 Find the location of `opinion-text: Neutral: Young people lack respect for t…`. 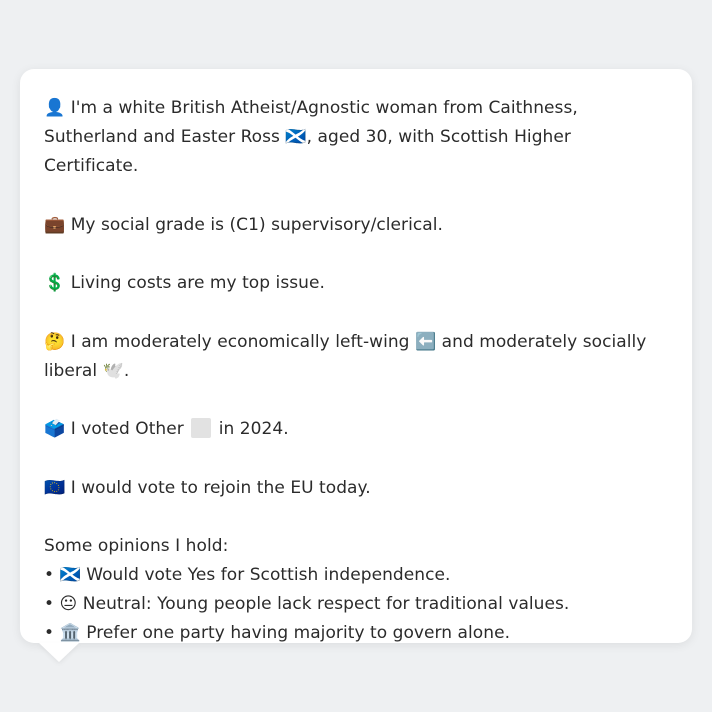

opinion-text: Neutral: Young people lack respect for t… is located at coordinates (326, 604).